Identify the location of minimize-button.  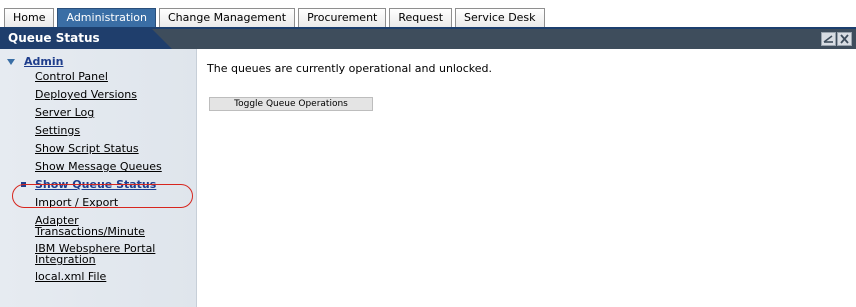
(828, 39).